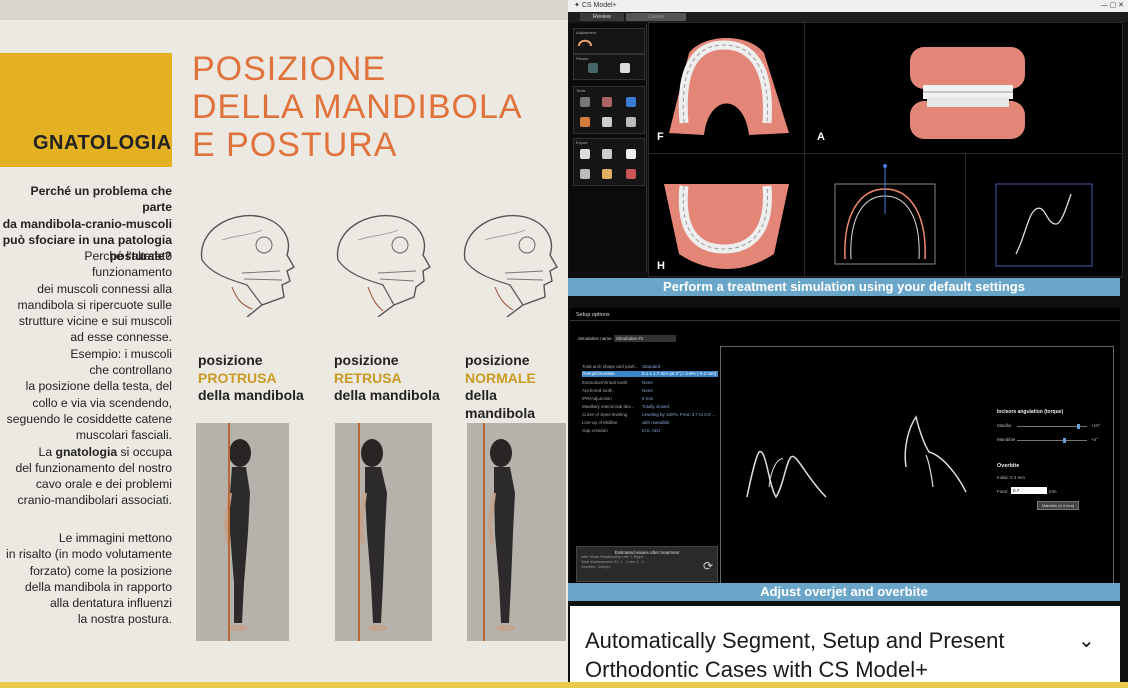 The image size is (1128, 688). What do you see at coordinates (87, 239) in the screenshot?
I see `text-line: può sfociare in una patologia` at bounding box center [87, 239].